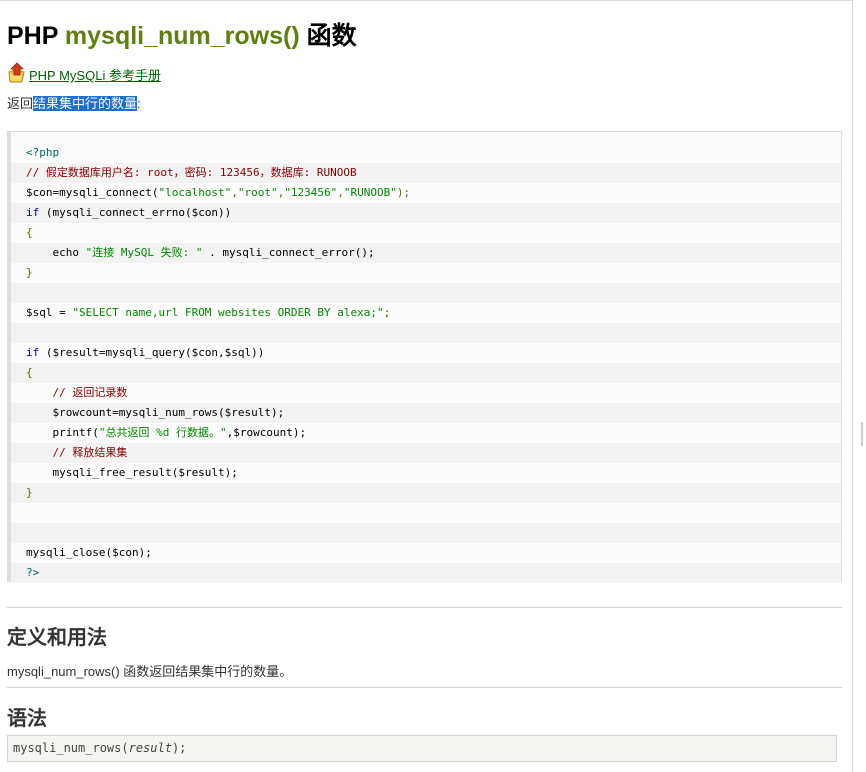  What do you see at coordinates (56, 252) in the screenshot?
I see `code-token: echo` at bounding box center [56, 252].